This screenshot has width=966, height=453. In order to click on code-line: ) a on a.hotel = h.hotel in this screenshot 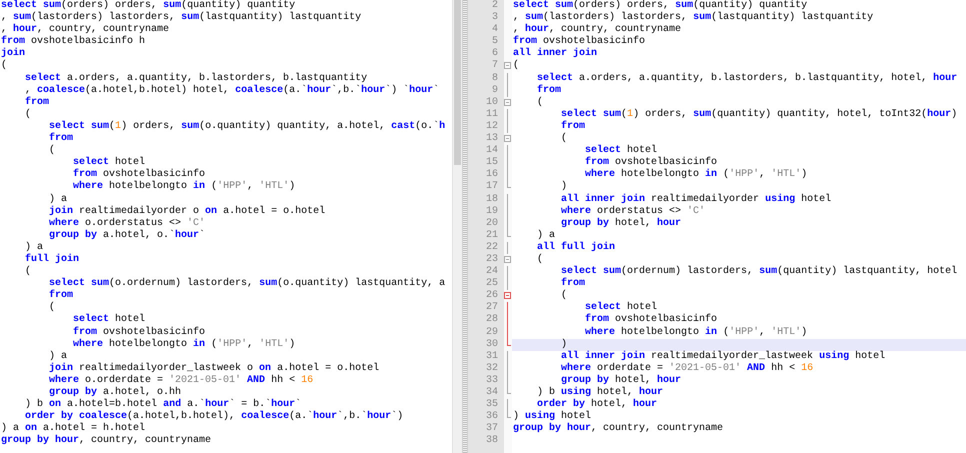, I will do `click(73, 428)`.